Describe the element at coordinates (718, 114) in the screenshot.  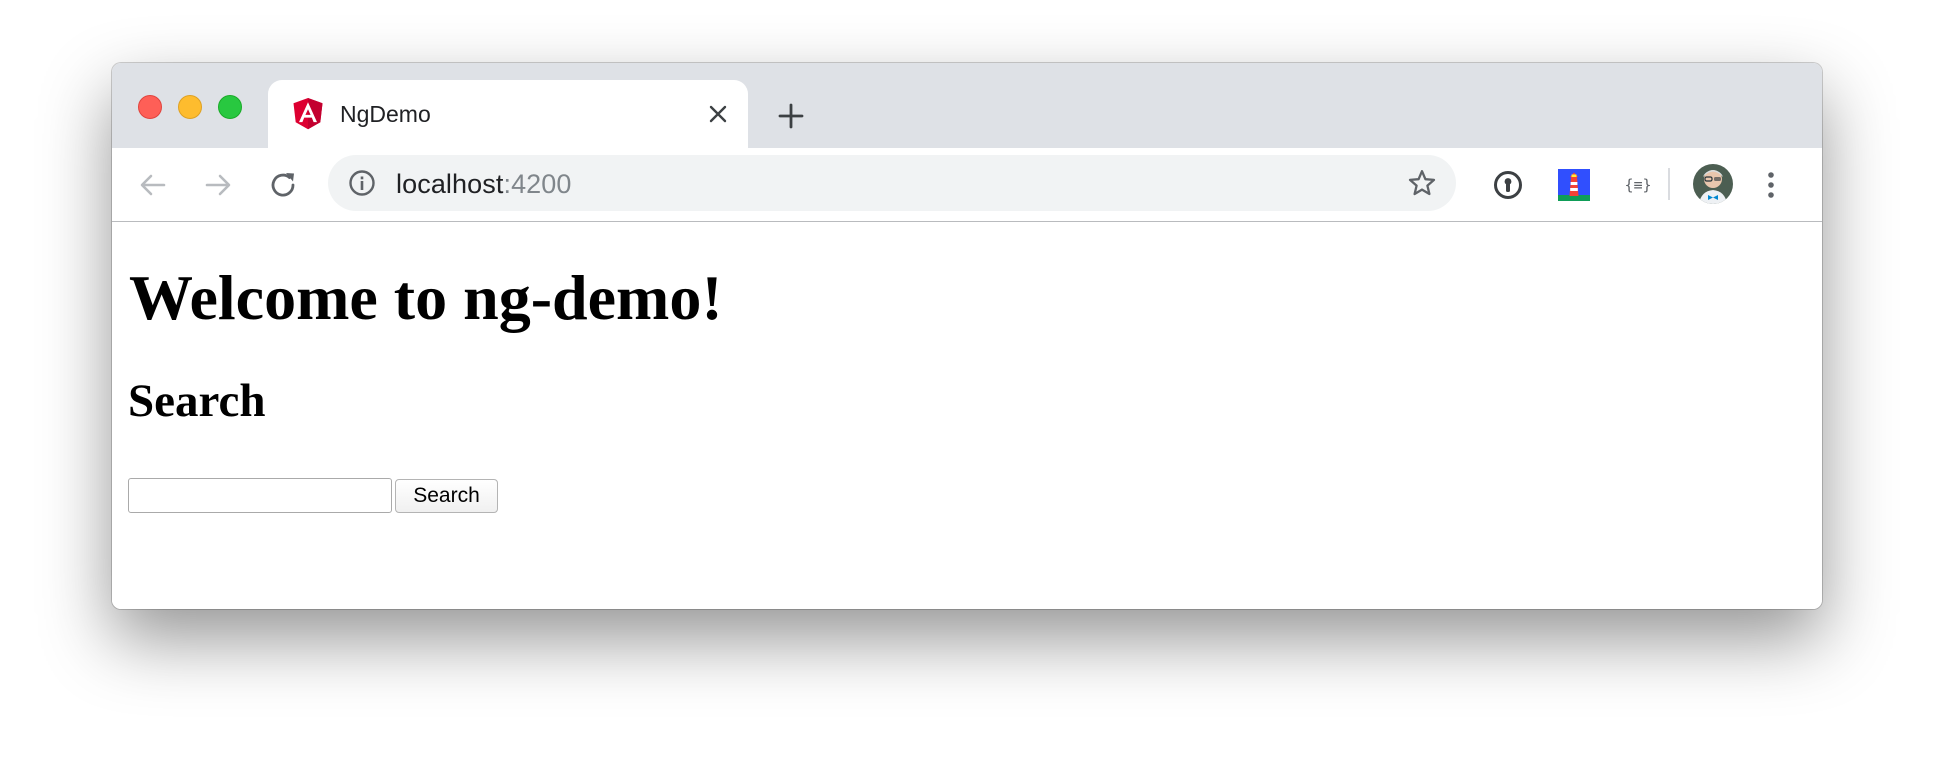
I see `close-icon` at that location.